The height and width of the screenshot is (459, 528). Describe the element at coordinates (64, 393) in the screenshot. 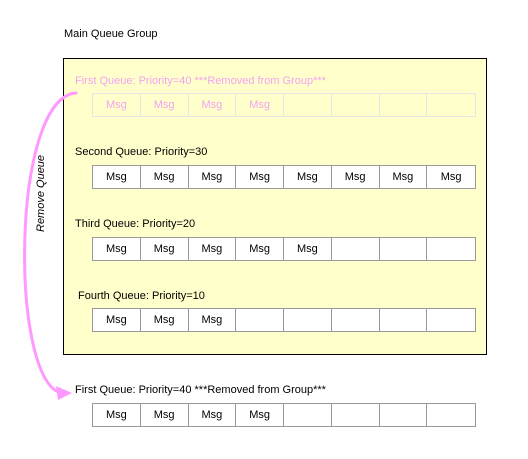

I see `remove-queue-arrowhead` at that location.